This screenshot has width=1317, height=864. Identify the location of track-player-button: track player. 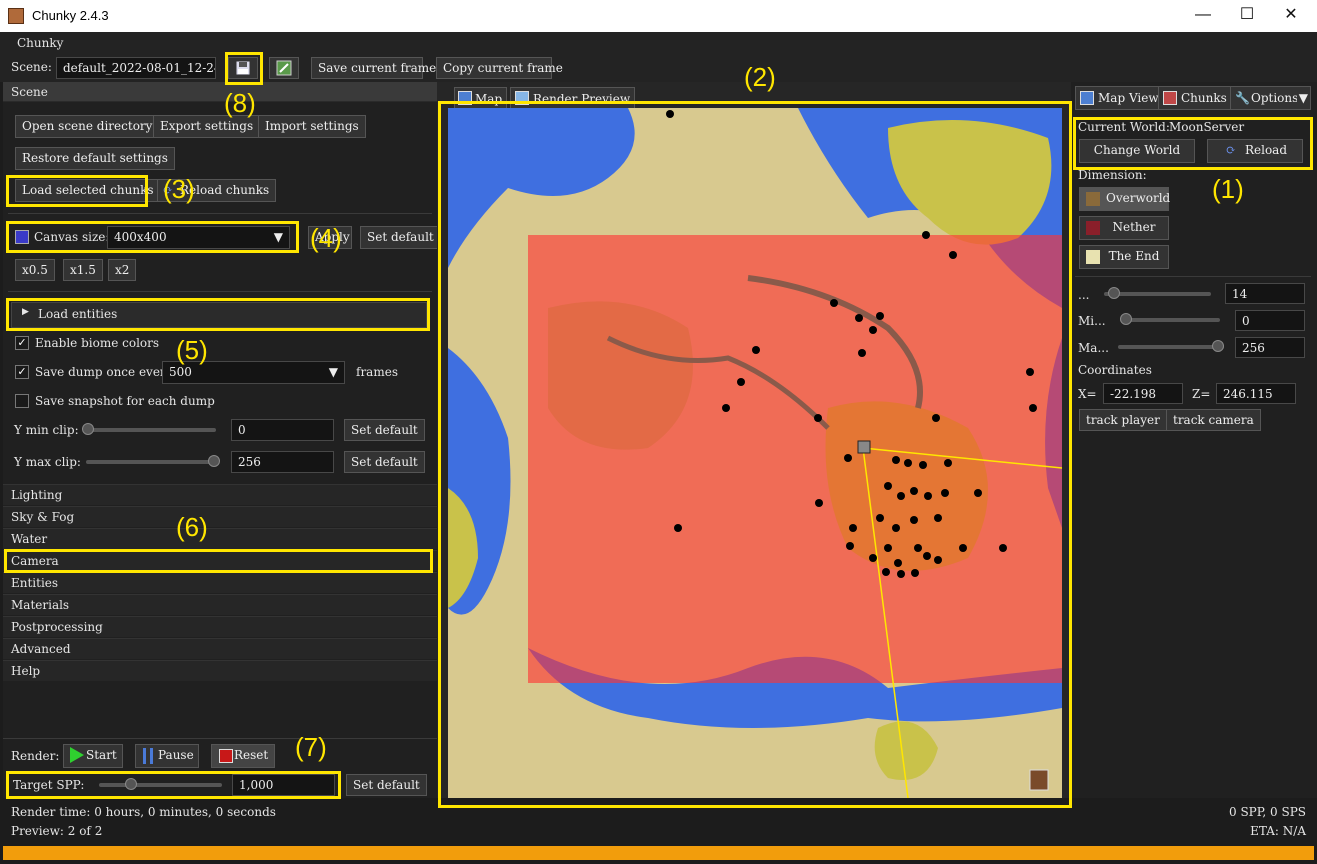
(1123, 420).